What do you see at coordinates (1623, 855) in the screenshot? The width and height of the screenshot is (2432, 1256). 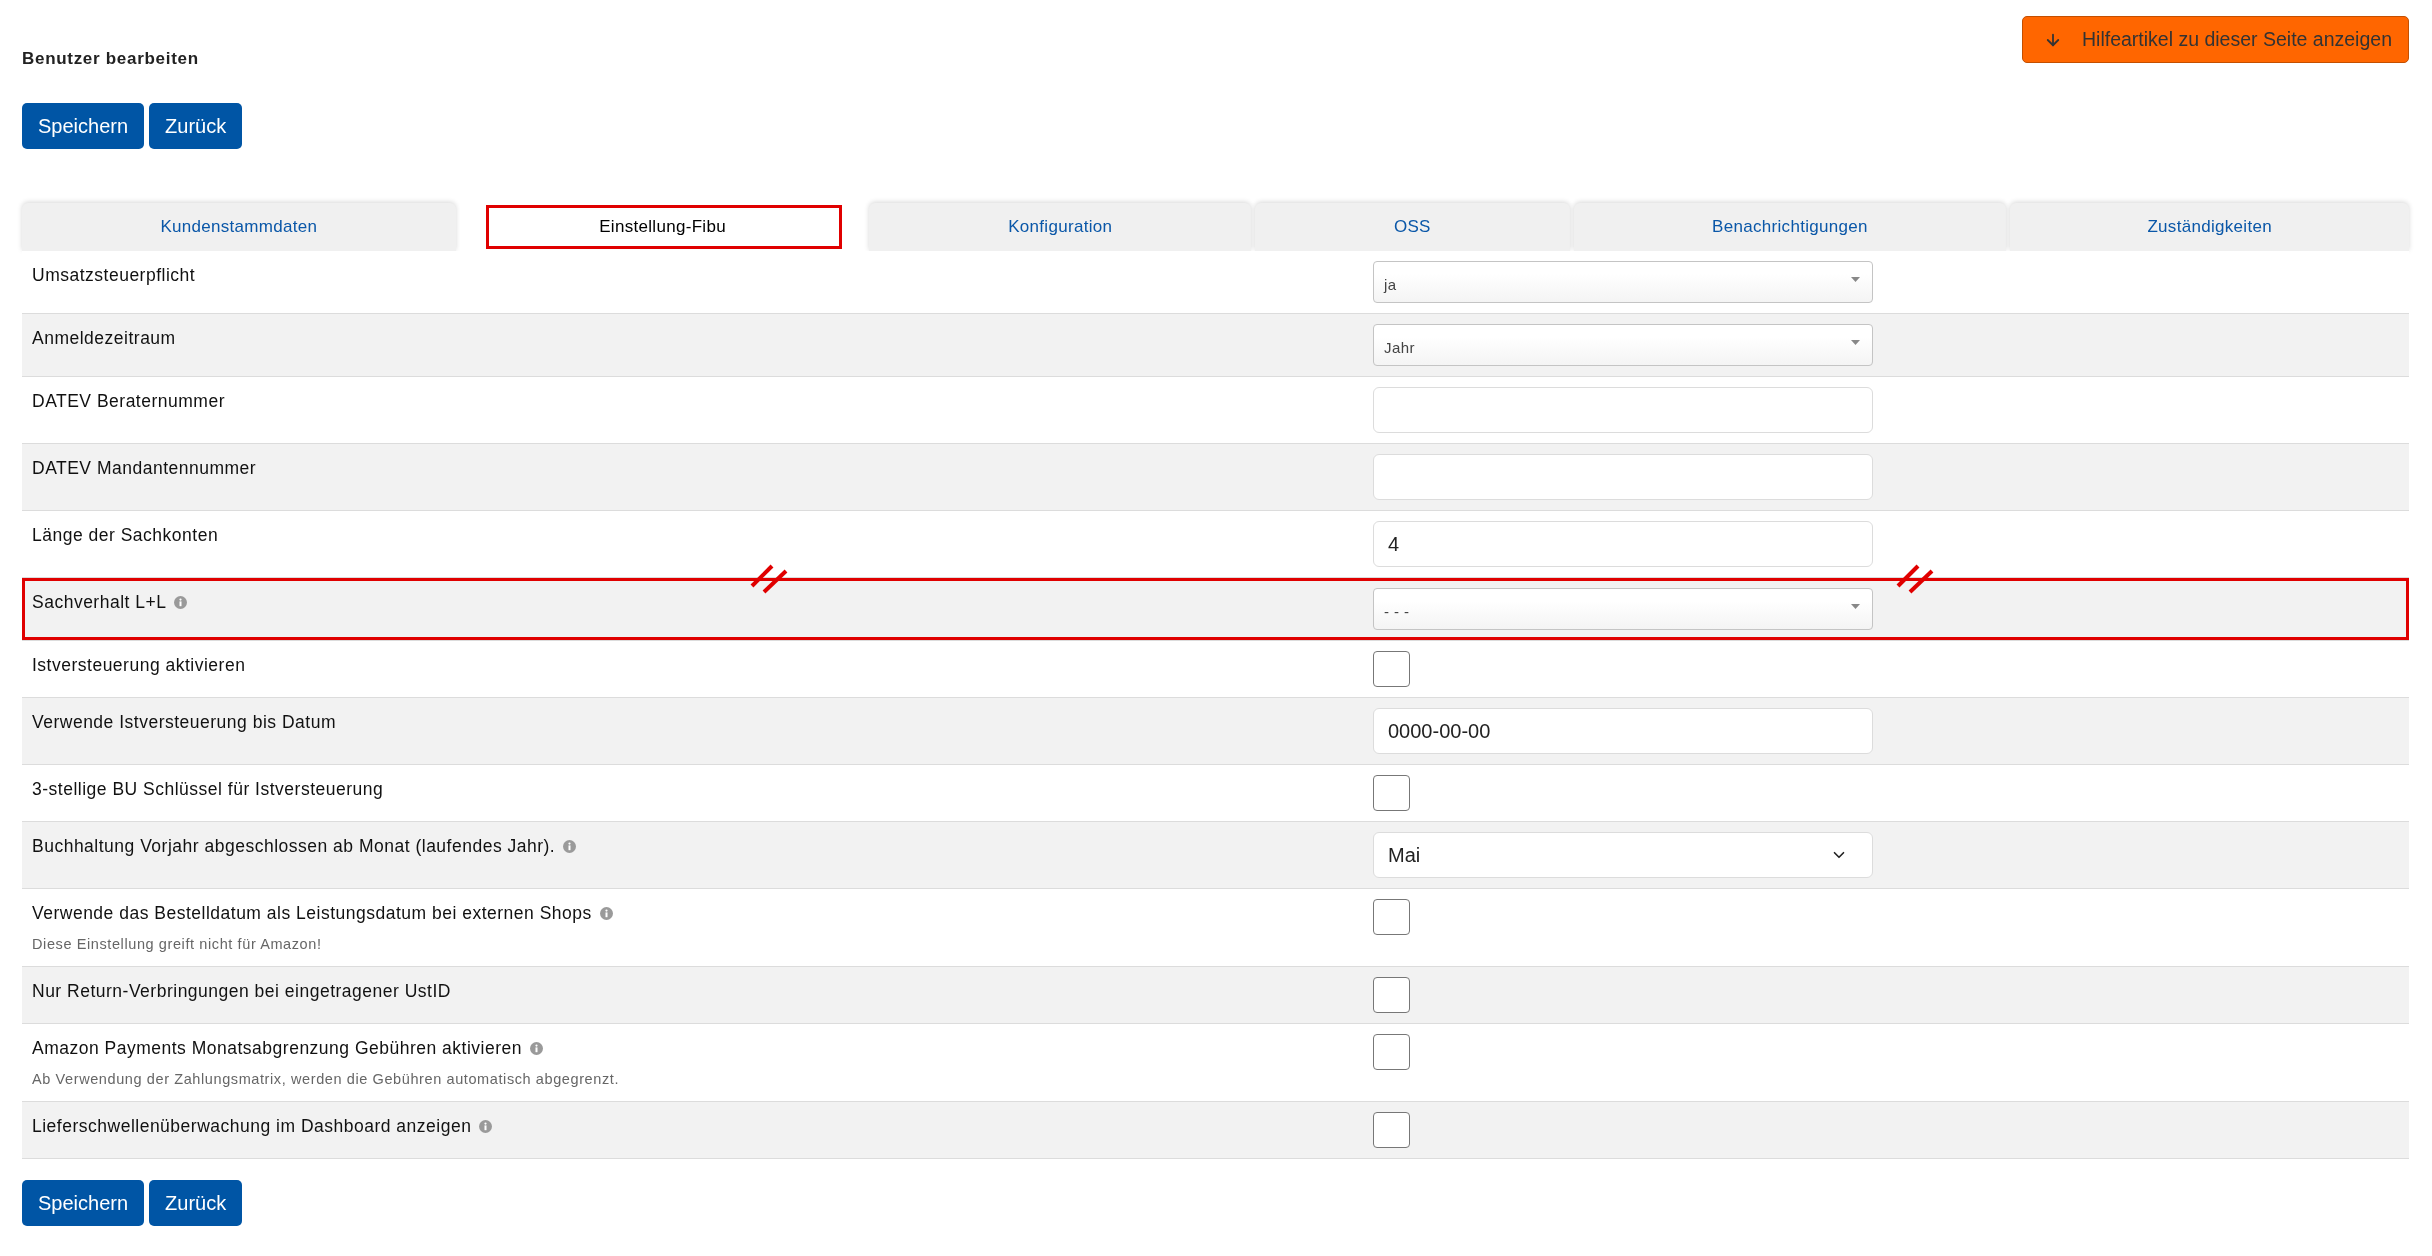 I see `dropdown-field: Mai` at bounding box center [1623, 855].